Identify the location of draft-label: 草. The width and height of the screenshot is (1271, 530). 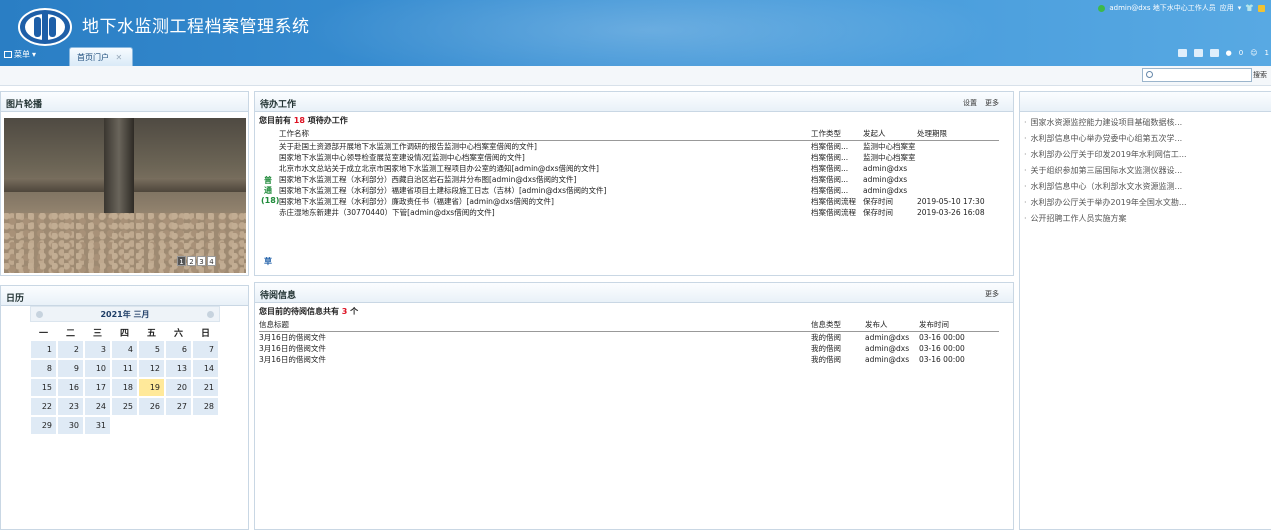
(268, 262).